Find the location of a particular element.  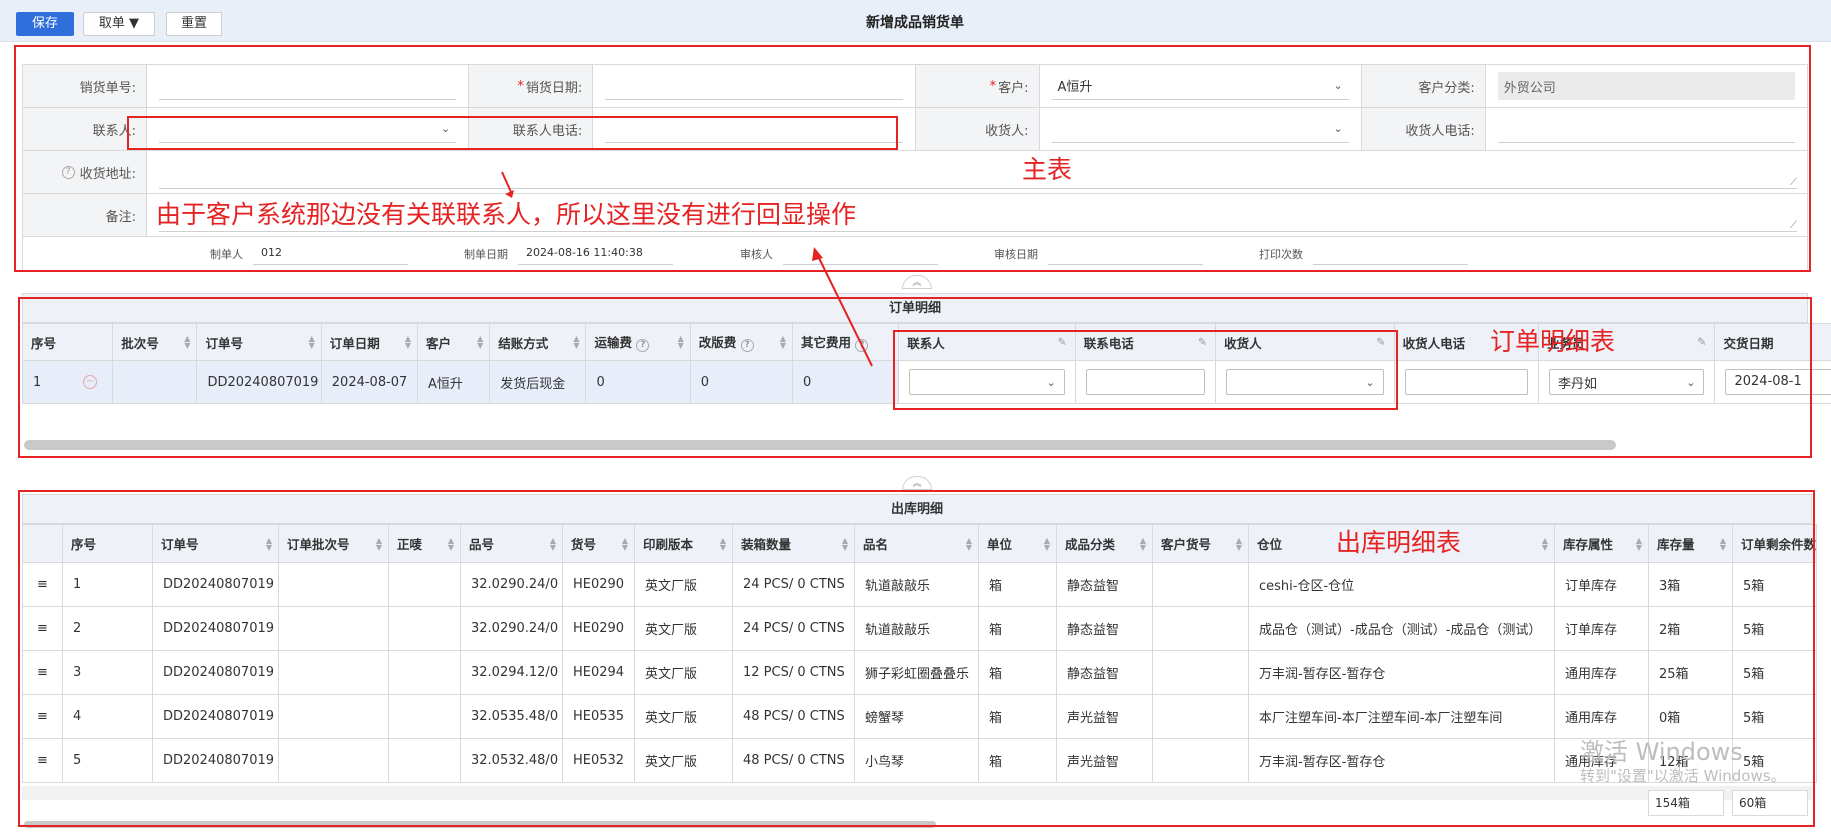

annotation-note: 由于客户系统那边没有关联联系人，所以这里没有进行回显操作 is located at coordinates (506, 214).